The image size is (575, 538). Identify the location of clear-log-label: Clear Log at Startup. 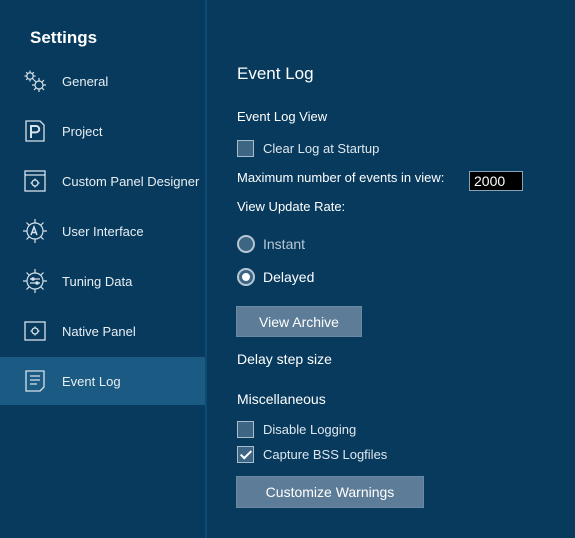
(321, 148).